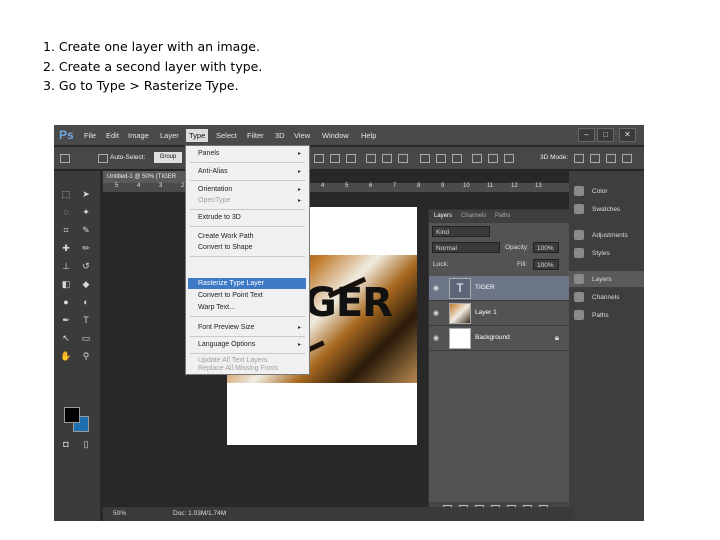 This screenshot has width=720, height=540. I want to click on dock-color: Color, so click(606, 191).